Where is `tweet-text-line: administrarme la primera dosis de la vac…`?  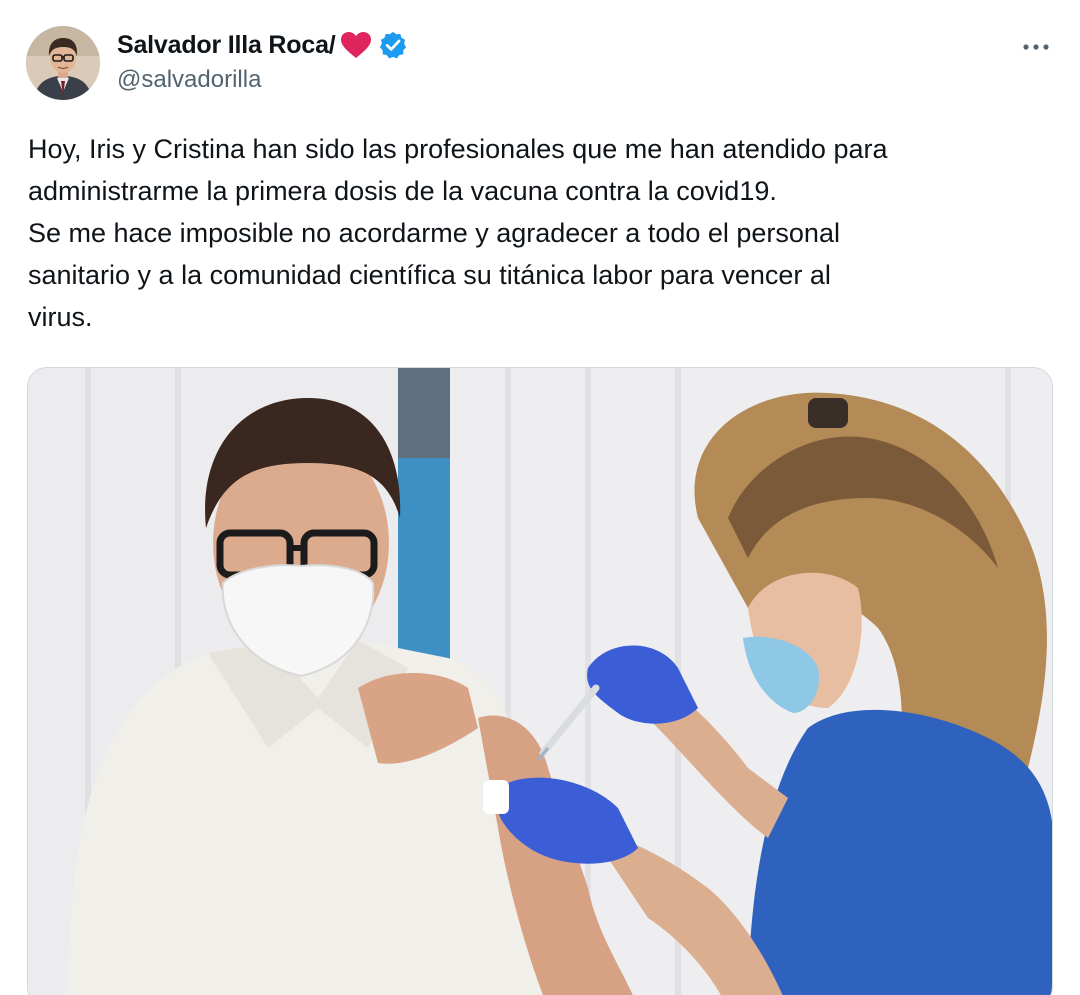 tweet-text-line: administrarme la primera dosis de la vac… is located at coordinates (402, 191).